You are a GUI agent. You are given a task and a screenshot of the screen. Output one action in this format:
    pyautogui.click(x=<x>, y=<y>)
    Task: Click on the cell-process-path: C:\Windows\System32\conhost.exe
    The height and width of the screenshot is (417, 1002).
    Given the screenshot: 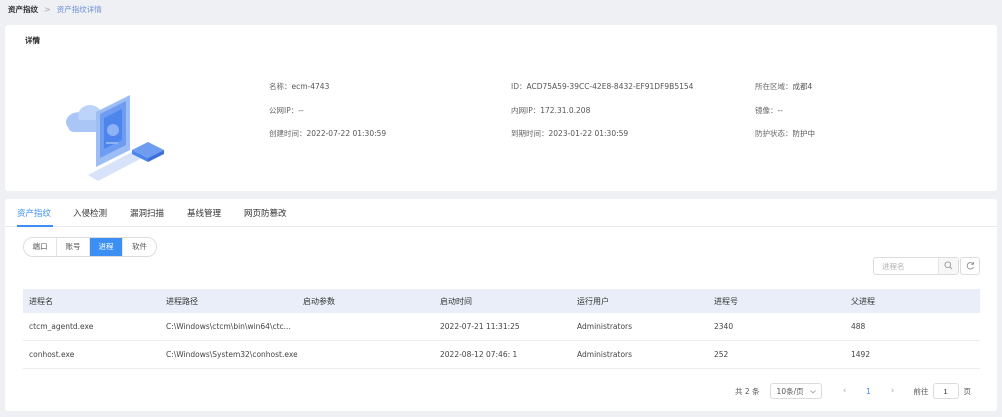 What is the action you would take?
    pyautogui.click(x=231, y=354)
    